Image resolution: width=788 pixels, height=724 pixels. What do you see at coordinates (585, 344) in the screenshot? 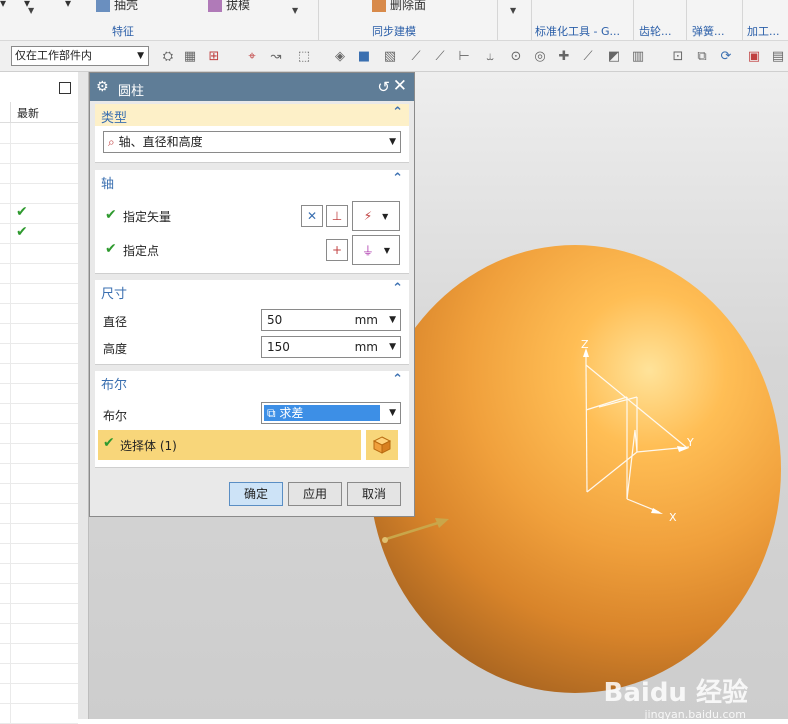
I see `axis-label-z: Z` at bounding box center [585, 344].